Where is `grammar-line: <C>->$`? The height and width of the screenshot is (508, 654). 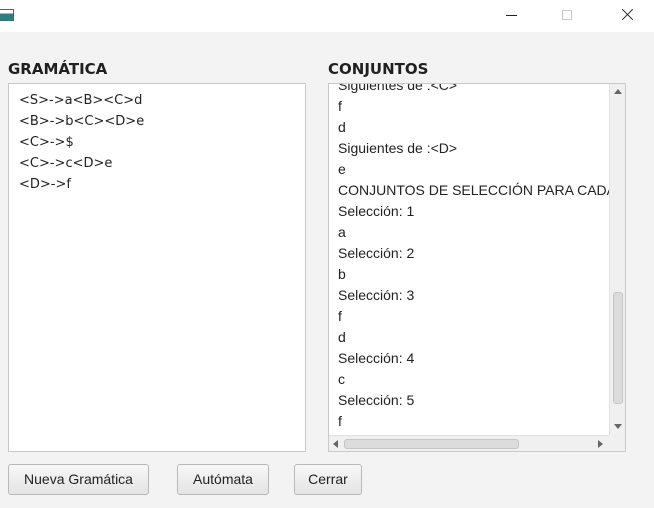
grammar-line: <C>->$ is located at coordinates (46, 142).